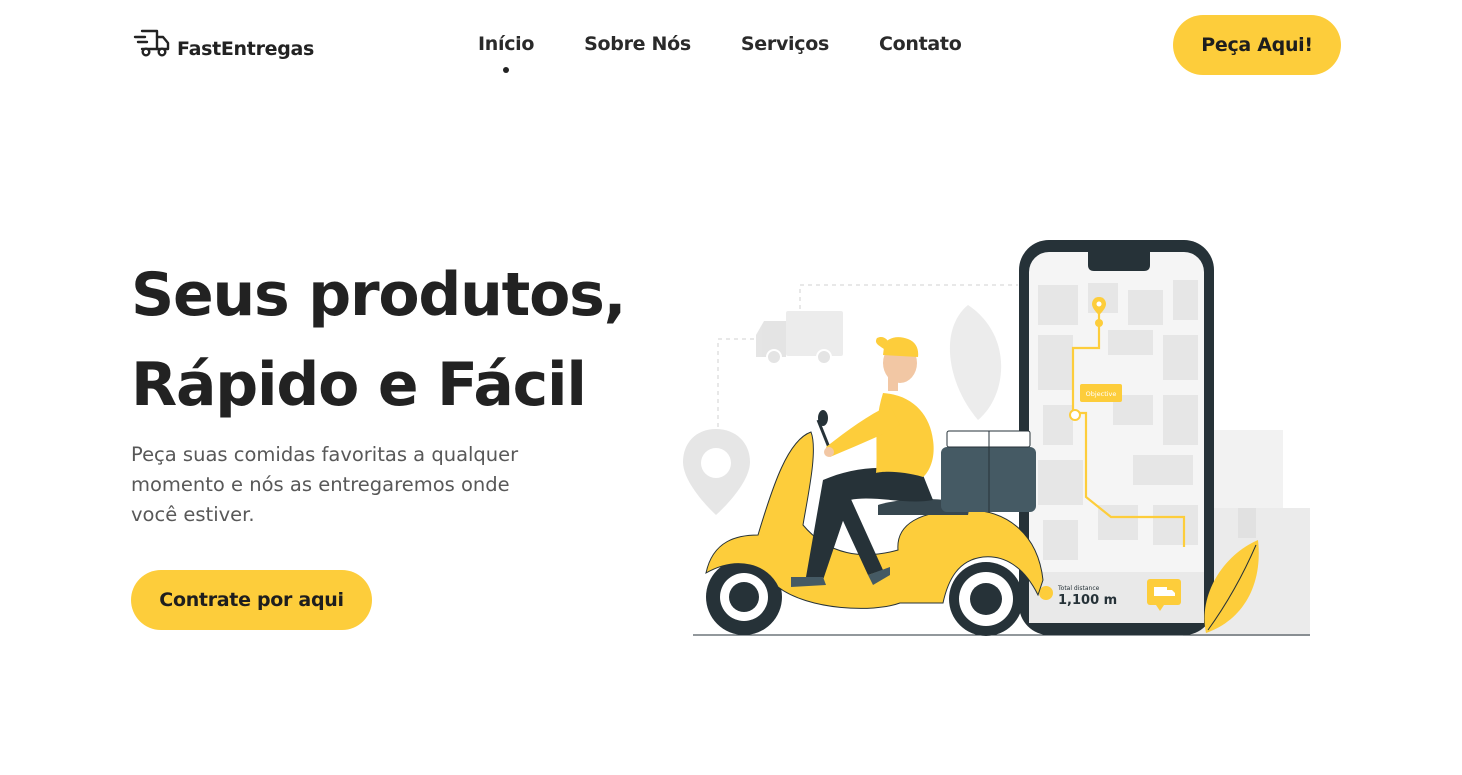  I want to click on nav-item-sobre-nos: Sobre Nós, so click(637, 44).